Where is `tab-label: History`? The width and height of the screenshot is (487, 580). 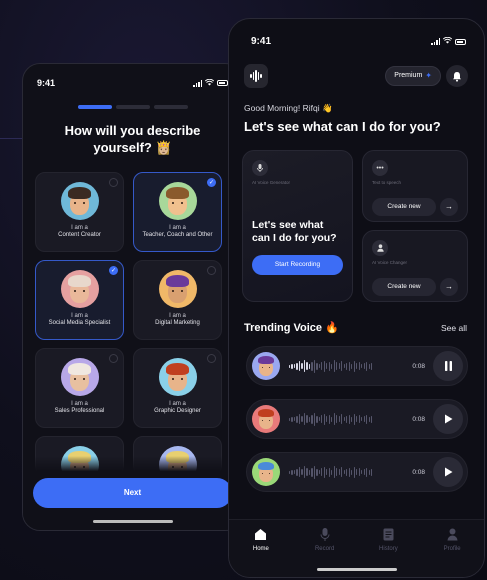 tab-label: History is located at coordinates (388, 549).